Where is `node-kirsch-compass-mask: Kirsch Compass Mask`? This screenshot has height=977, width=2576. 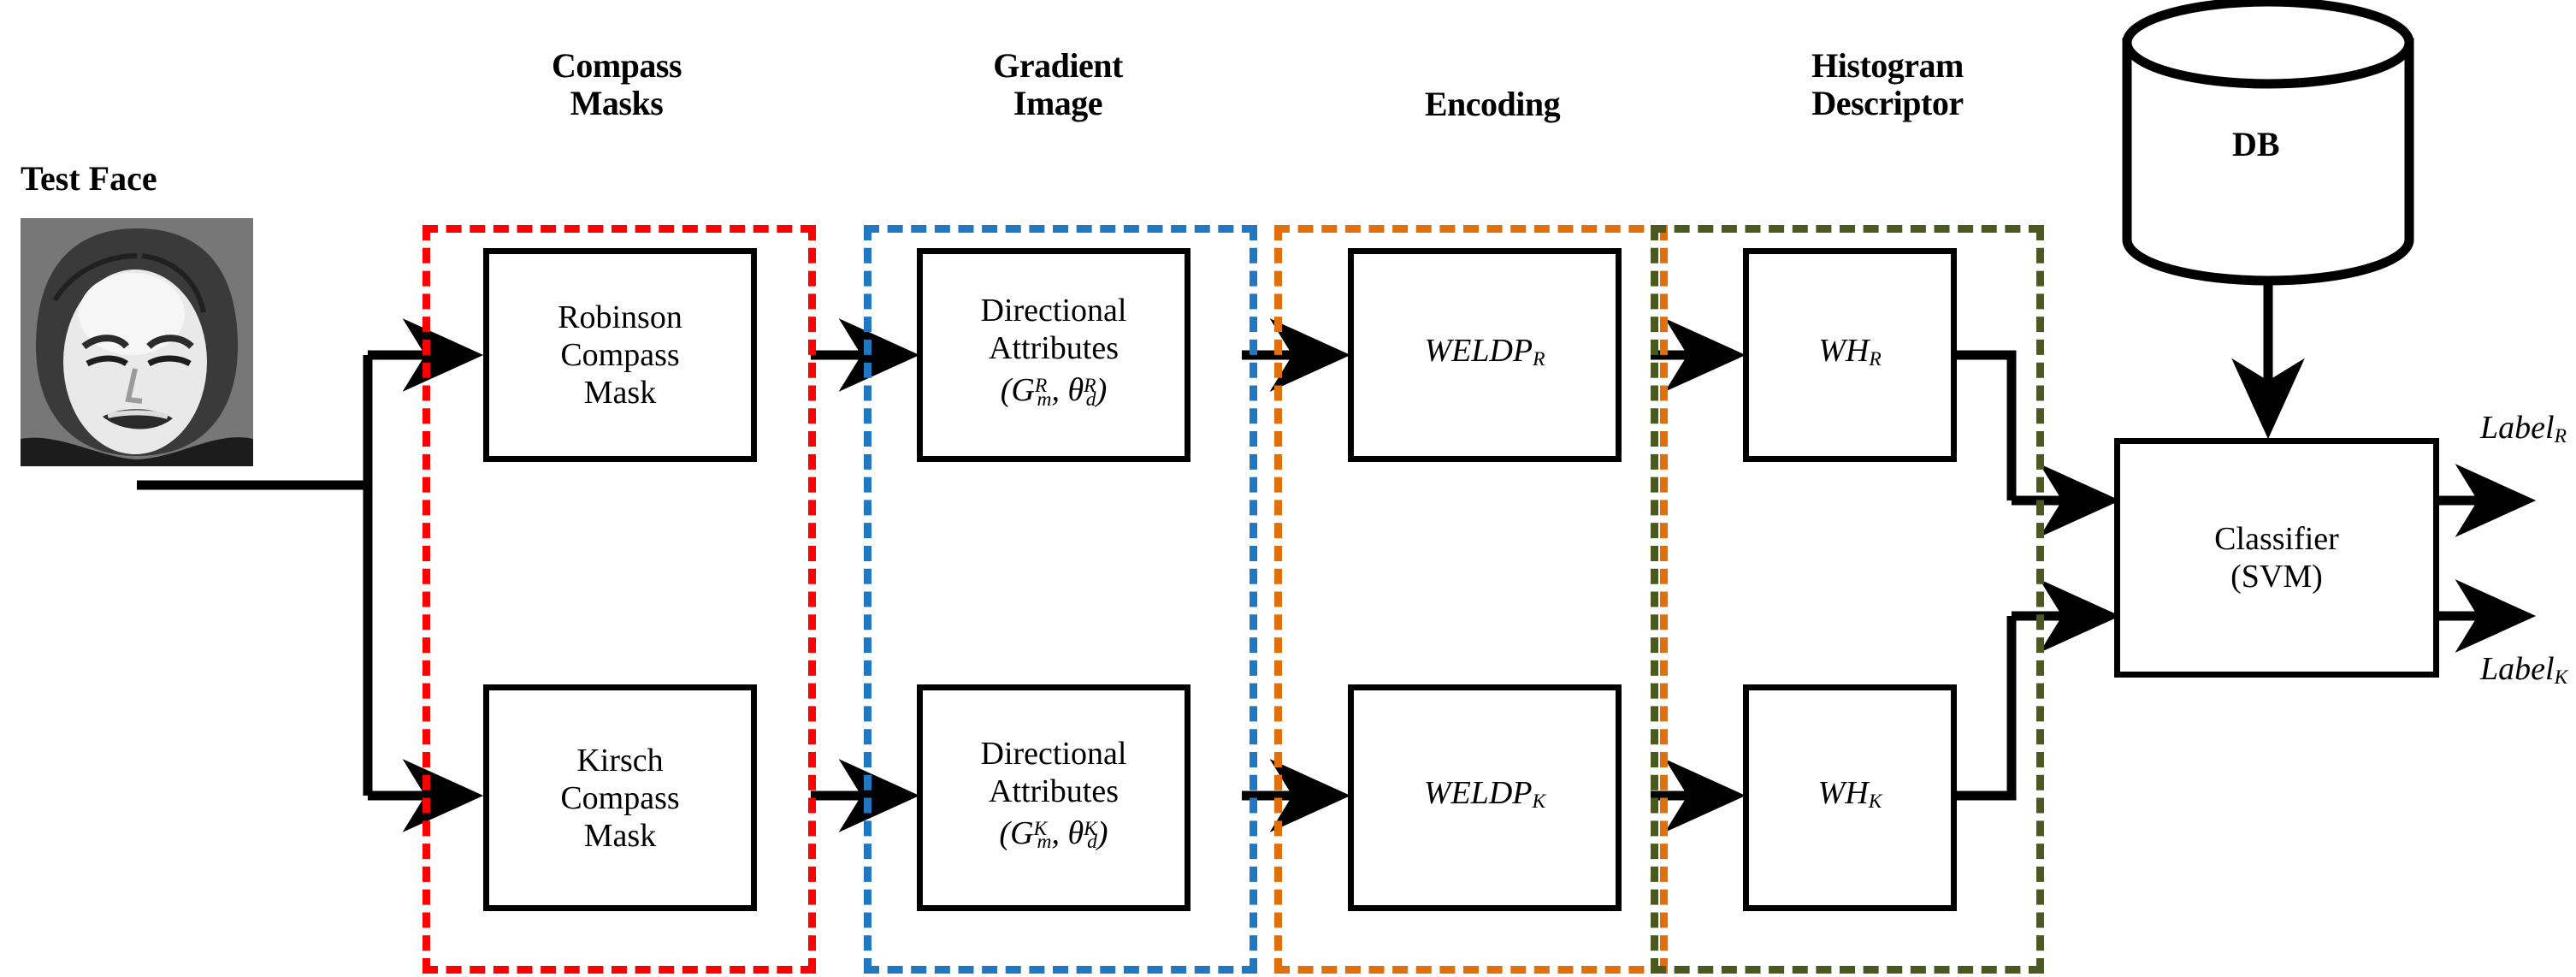
node-kirsch-compass-mask: Kirsch Compass Mask is located at coordinates (620, 797).